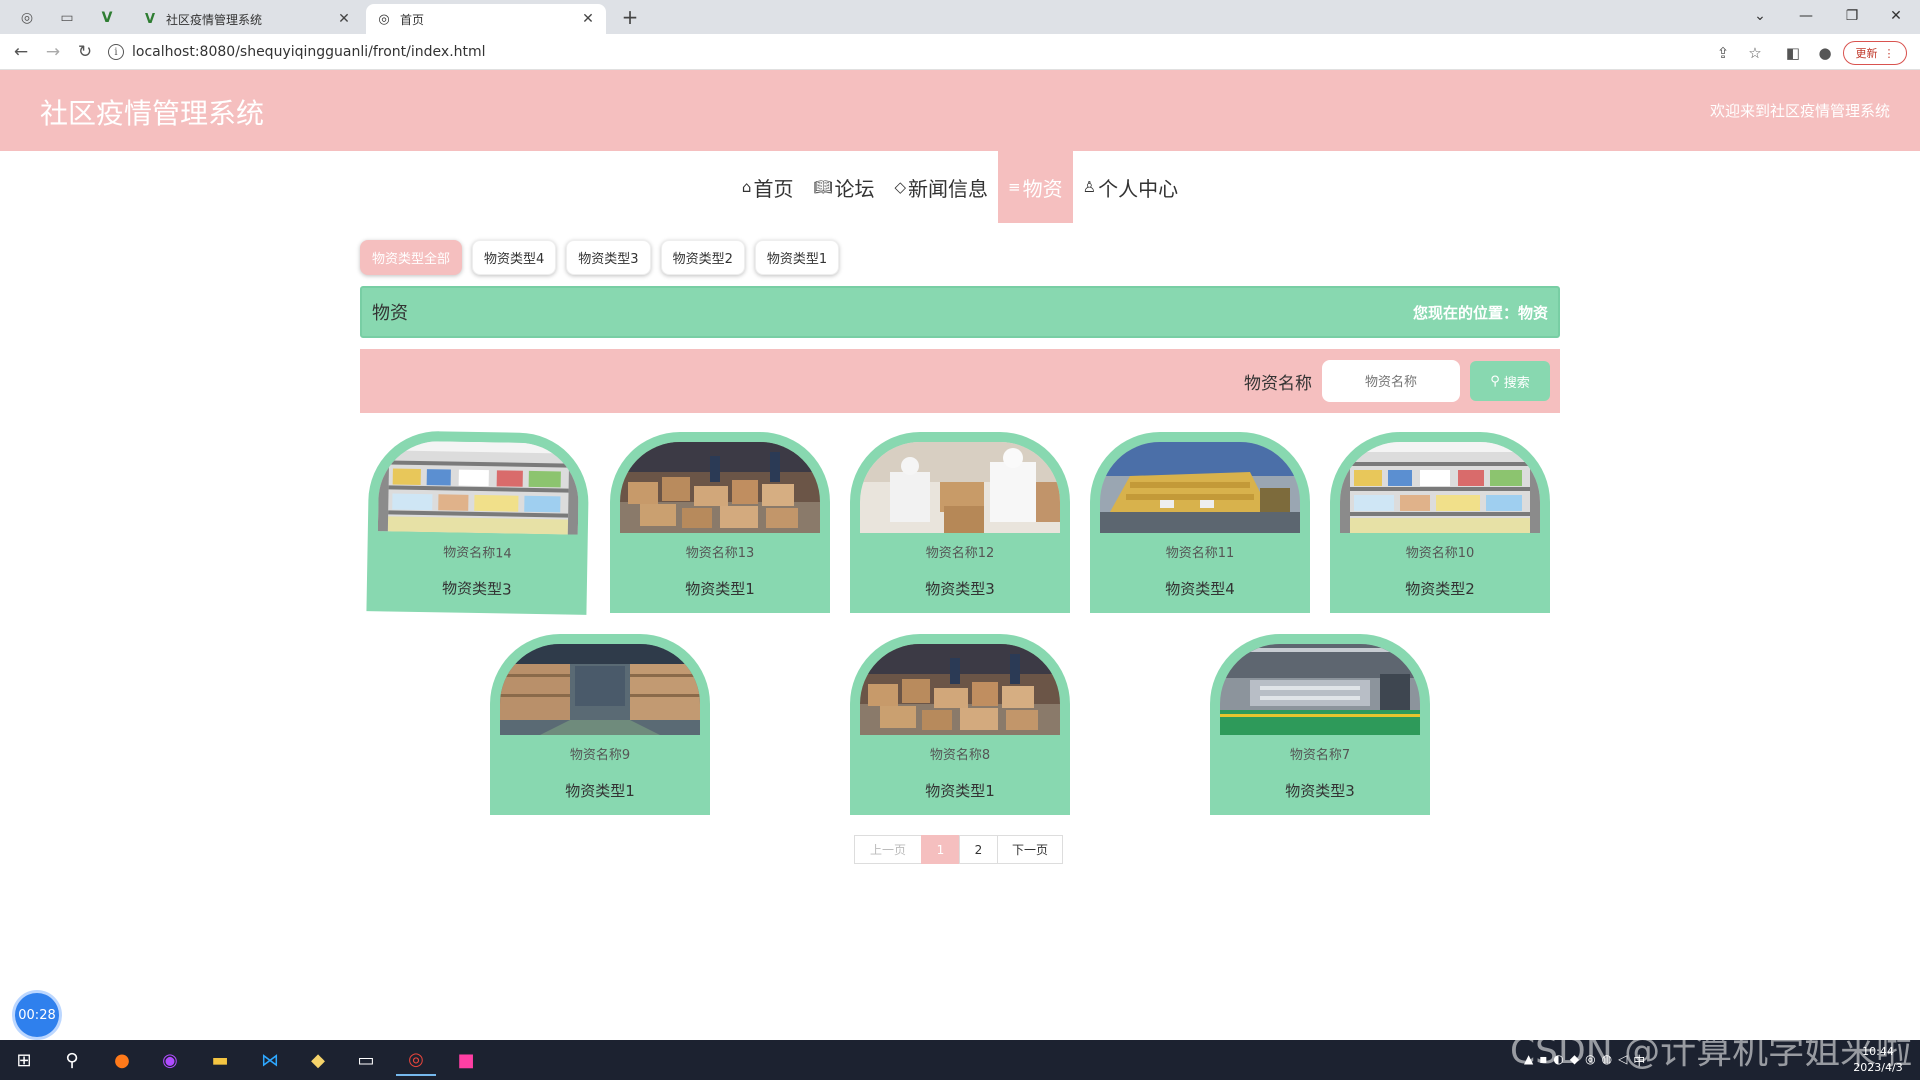 The height and width of the screenshot is (1080, 1920). I want to click on minimize-icon: —, so click(1806, 16).